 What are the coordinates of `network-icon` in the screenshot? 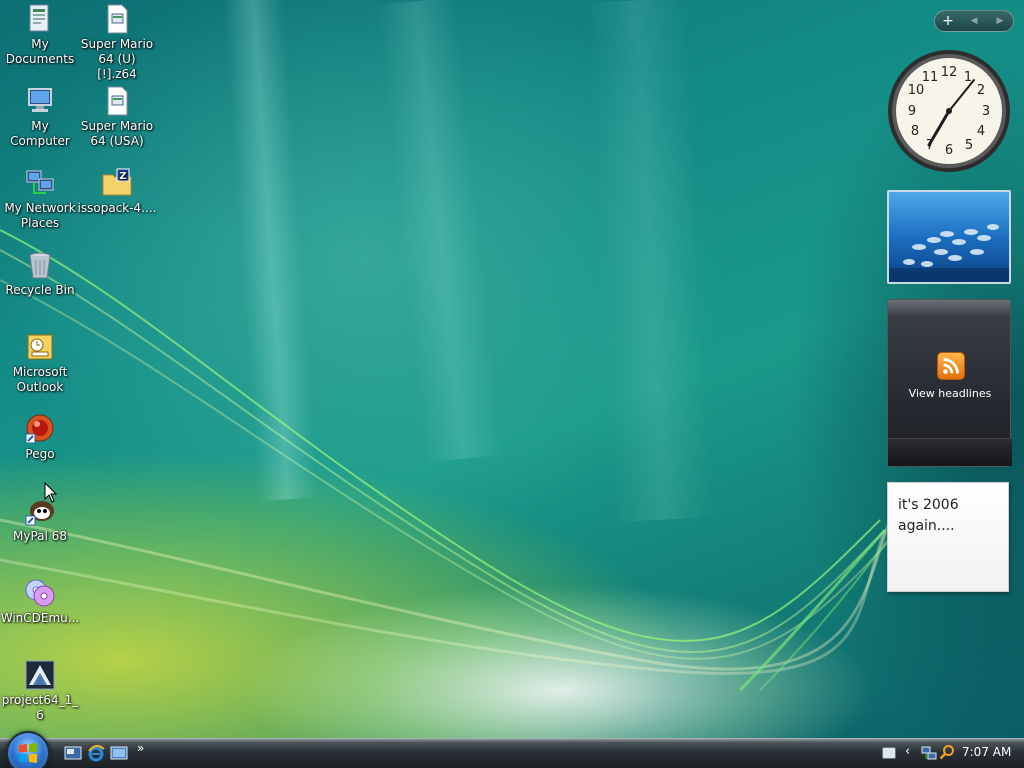 It's located at (40, 182).